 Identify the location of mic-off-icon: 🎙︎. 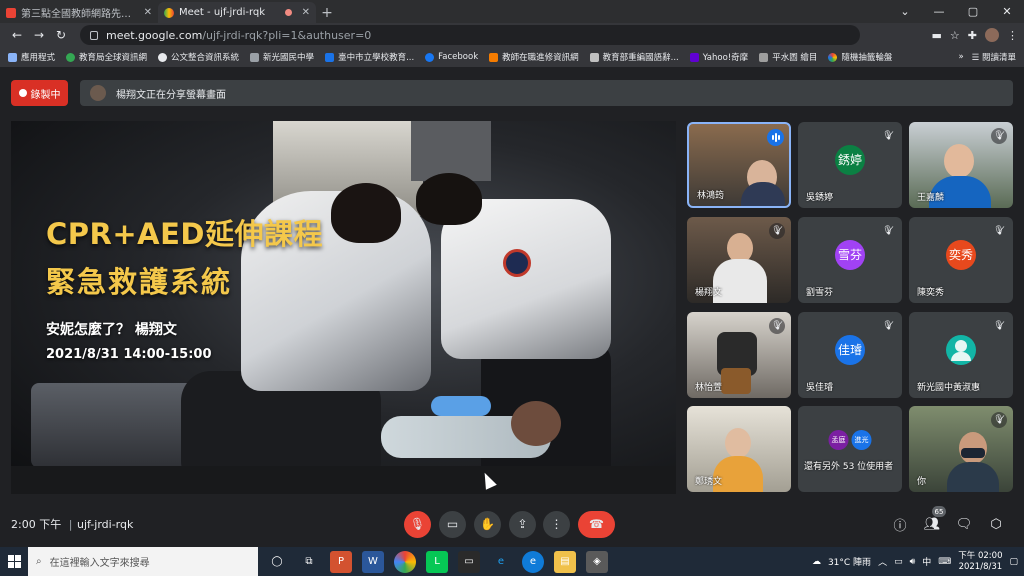
(417, 524).